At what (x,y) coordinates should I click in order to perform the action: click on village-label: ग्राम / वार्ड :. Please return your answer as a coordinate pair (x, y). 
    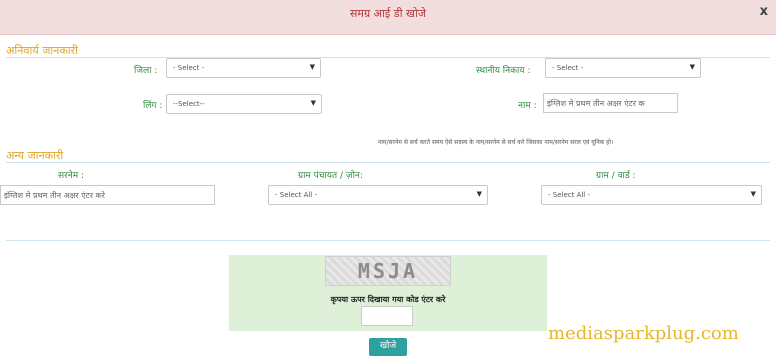
    Looking at the image, I should click on (616, 176).